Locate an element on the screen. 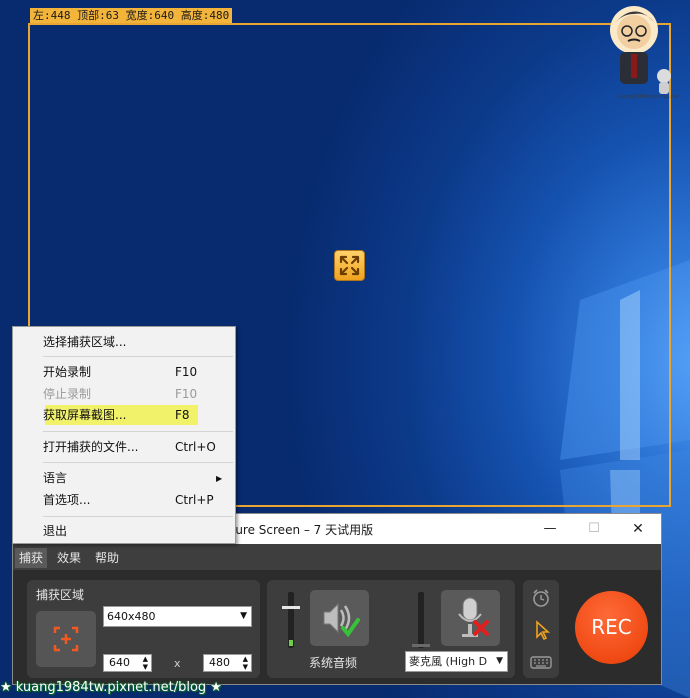 The width and height of the screenshot is (690, 698). menu-item-start-recording: 开始录制 is located at coordinates (67, 372).